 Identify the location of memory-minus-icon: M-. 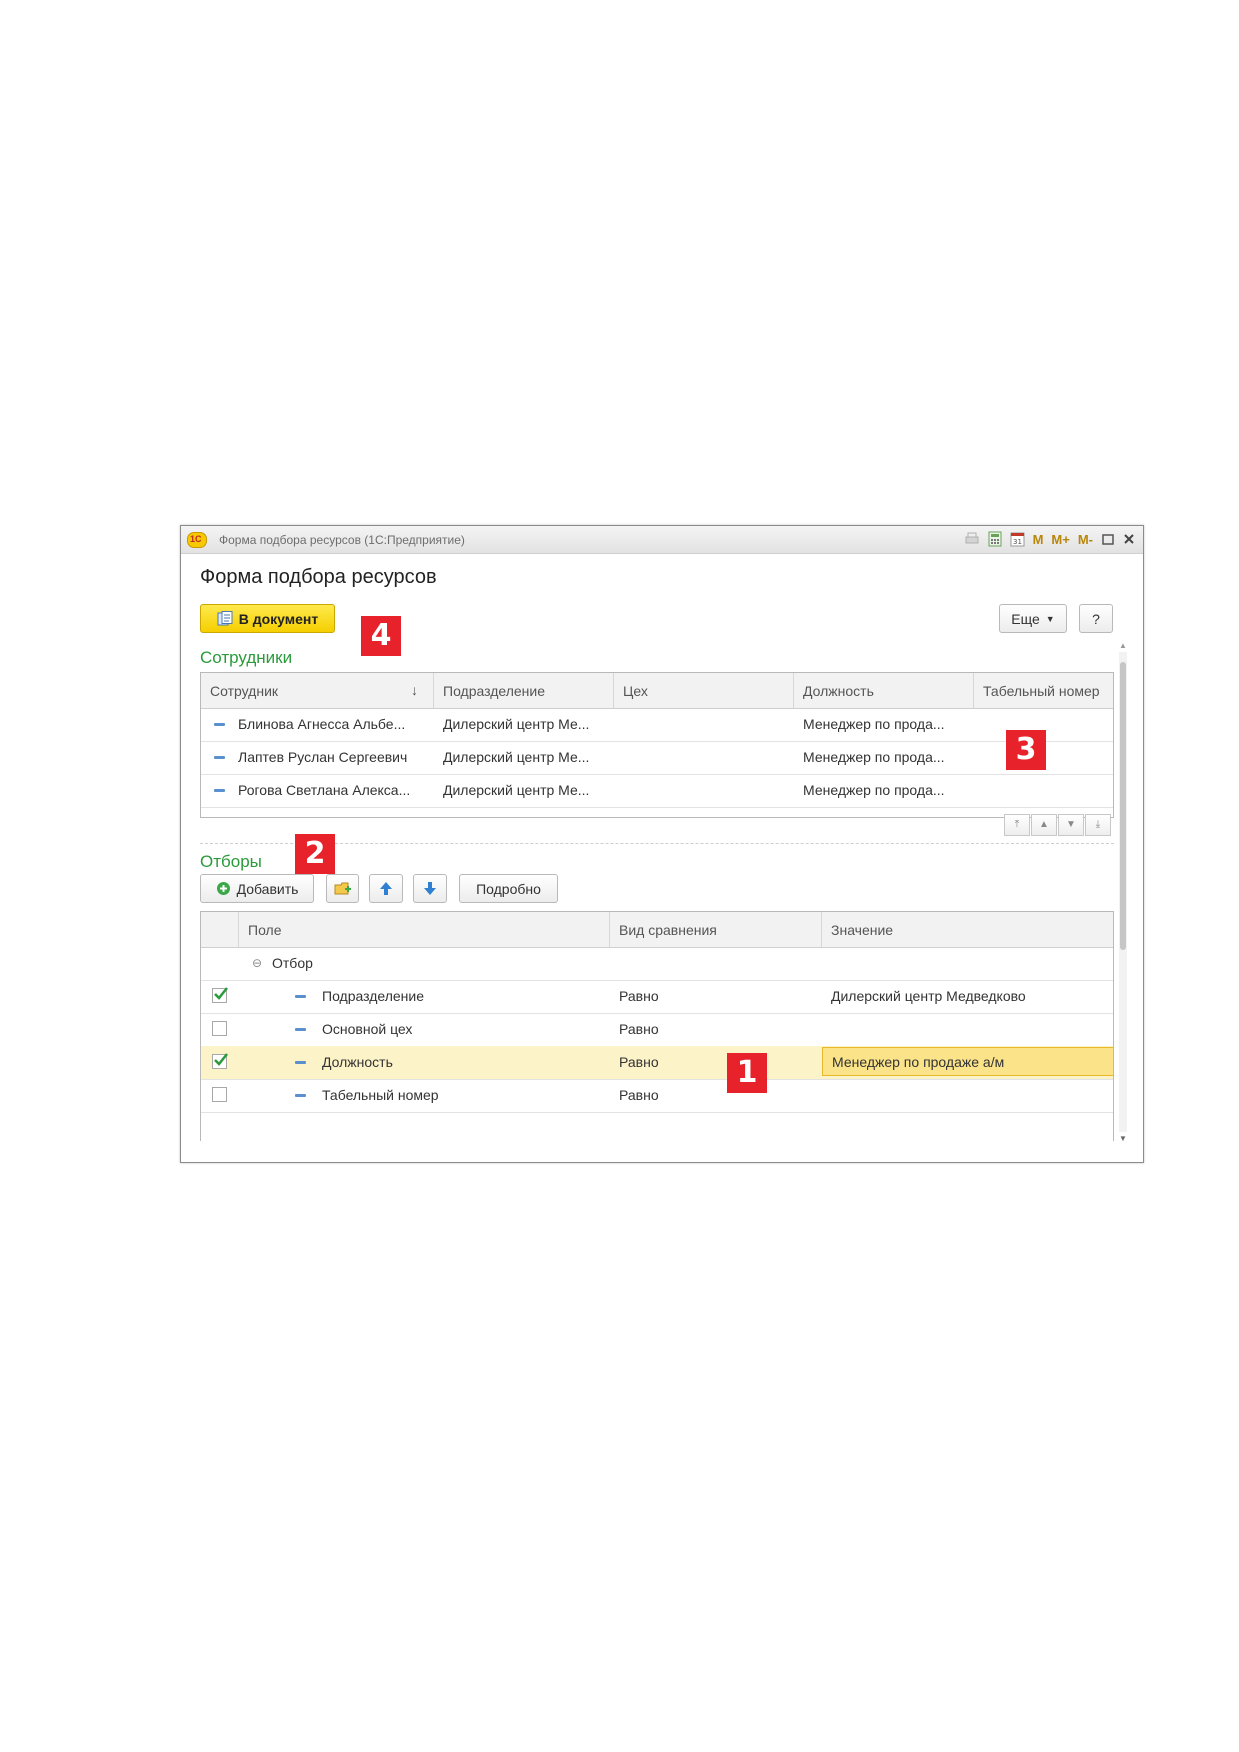
(1085, 539).